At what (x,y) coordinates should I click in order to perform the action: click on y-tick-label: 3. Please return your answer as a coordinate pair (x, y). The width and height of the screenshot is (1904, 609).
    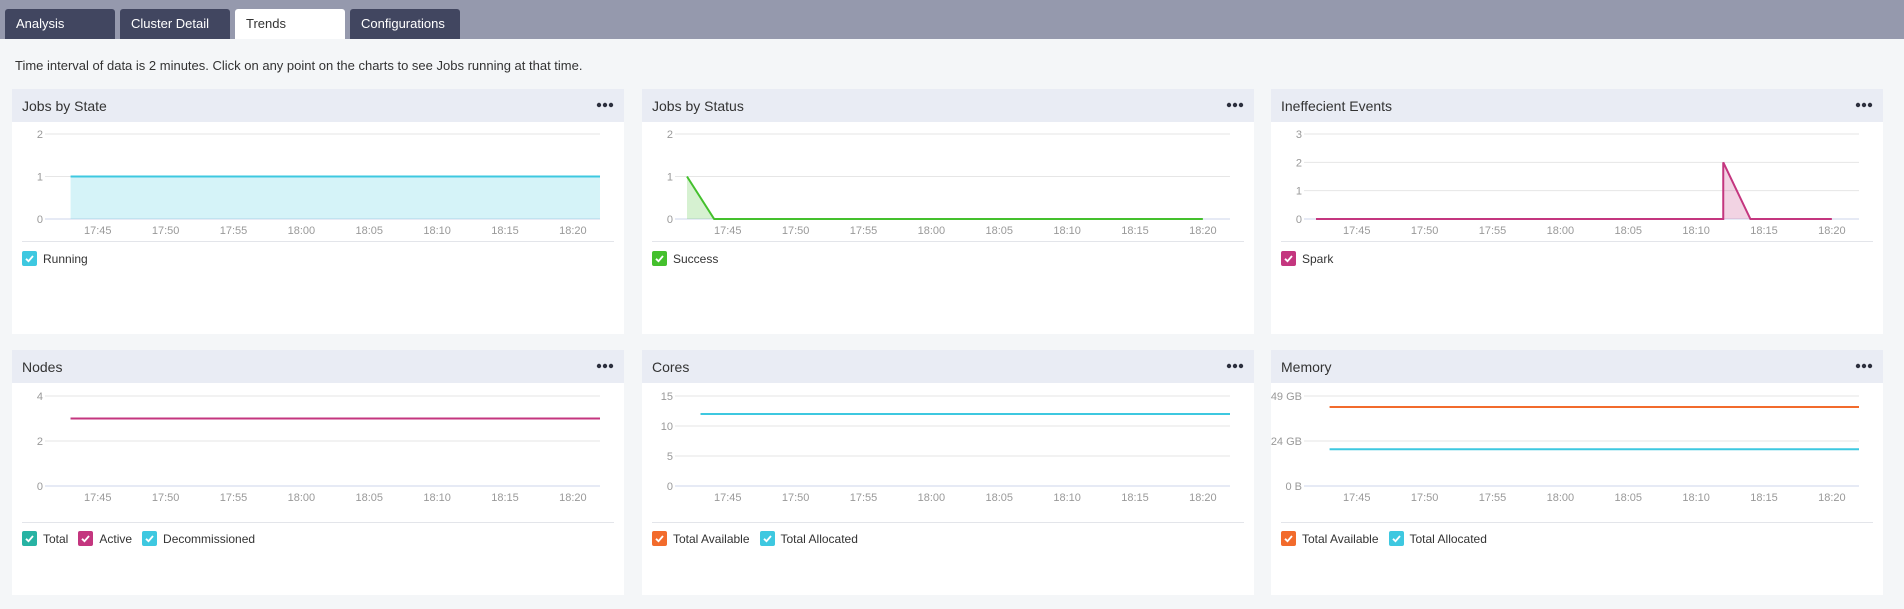
    Looking at the image, I should click on (1299, 135).